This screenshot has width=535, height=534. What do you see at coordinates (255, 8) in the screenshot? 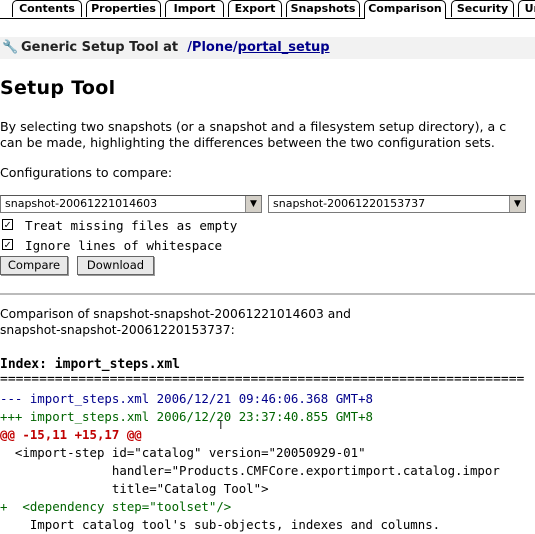
I see `tab-export: Export` at bounding box center [255, 8].